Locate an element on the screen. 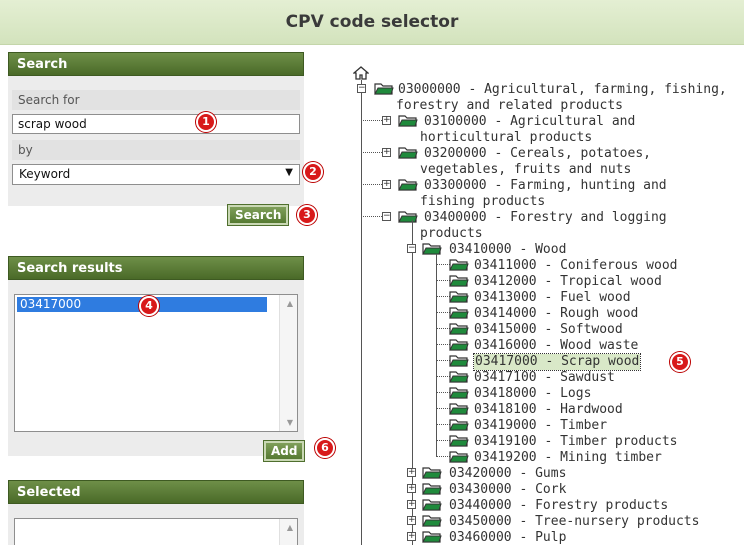 The image size is (744, 545). tree-node-level1: 03100000 - Agricultural and is located at coordinates (529, 122).